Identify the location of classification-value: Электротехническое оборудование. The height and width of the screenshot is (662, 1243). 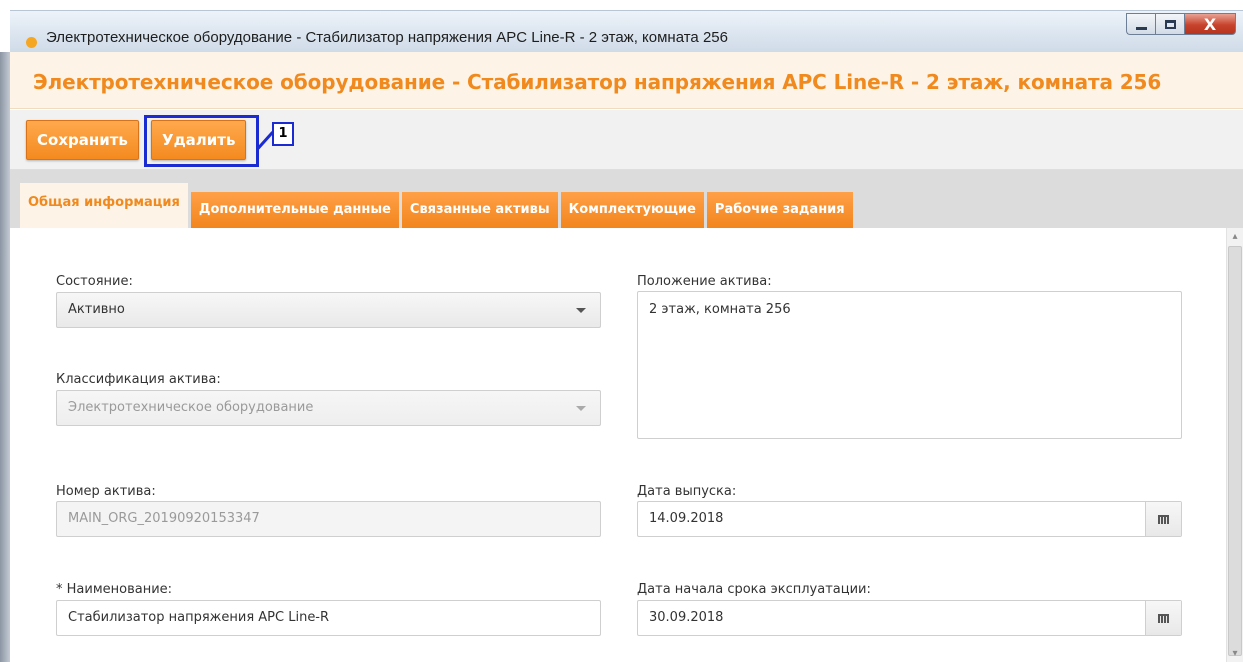
(191, 407).